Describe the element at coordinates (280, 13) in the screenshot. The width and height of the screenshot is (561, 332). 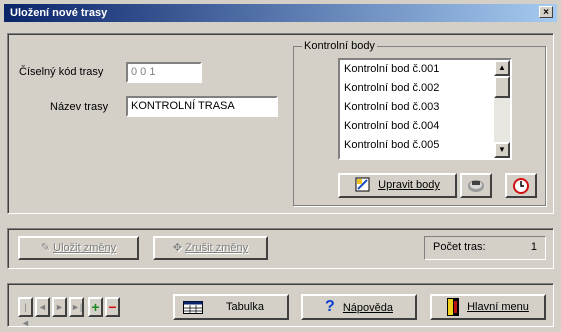
I see `window-titlebar: Uložení nové trasy ×` at that location.